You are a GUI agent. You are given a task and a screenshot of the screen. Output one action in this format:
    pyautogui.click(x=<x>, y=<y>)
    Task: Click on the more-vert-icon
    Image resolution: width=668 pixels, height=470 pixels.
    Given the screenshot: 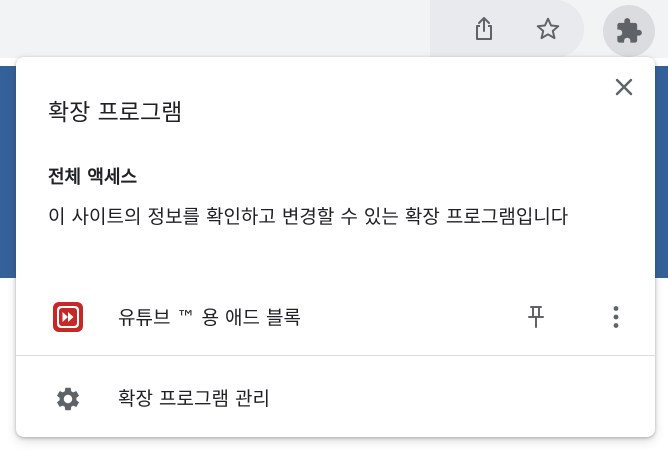 What is the action you would take?
    pyautogui.click(x=616, y=317)
    